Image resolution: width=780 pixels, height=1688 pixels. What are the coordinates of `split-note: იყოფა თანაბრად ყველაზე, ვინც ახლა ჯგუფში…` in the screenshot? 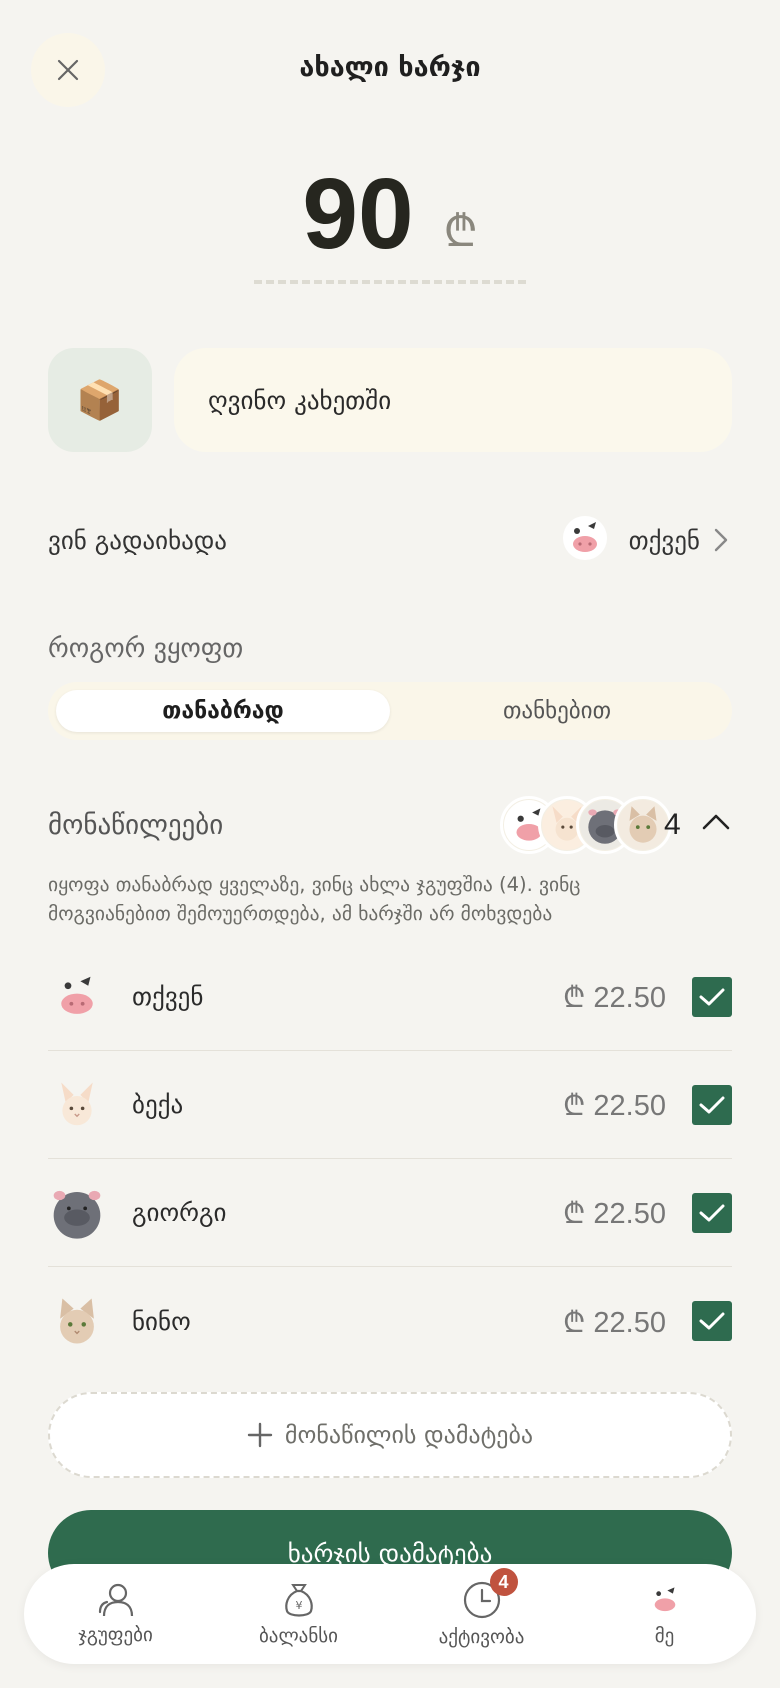 It's located at (314, 899).